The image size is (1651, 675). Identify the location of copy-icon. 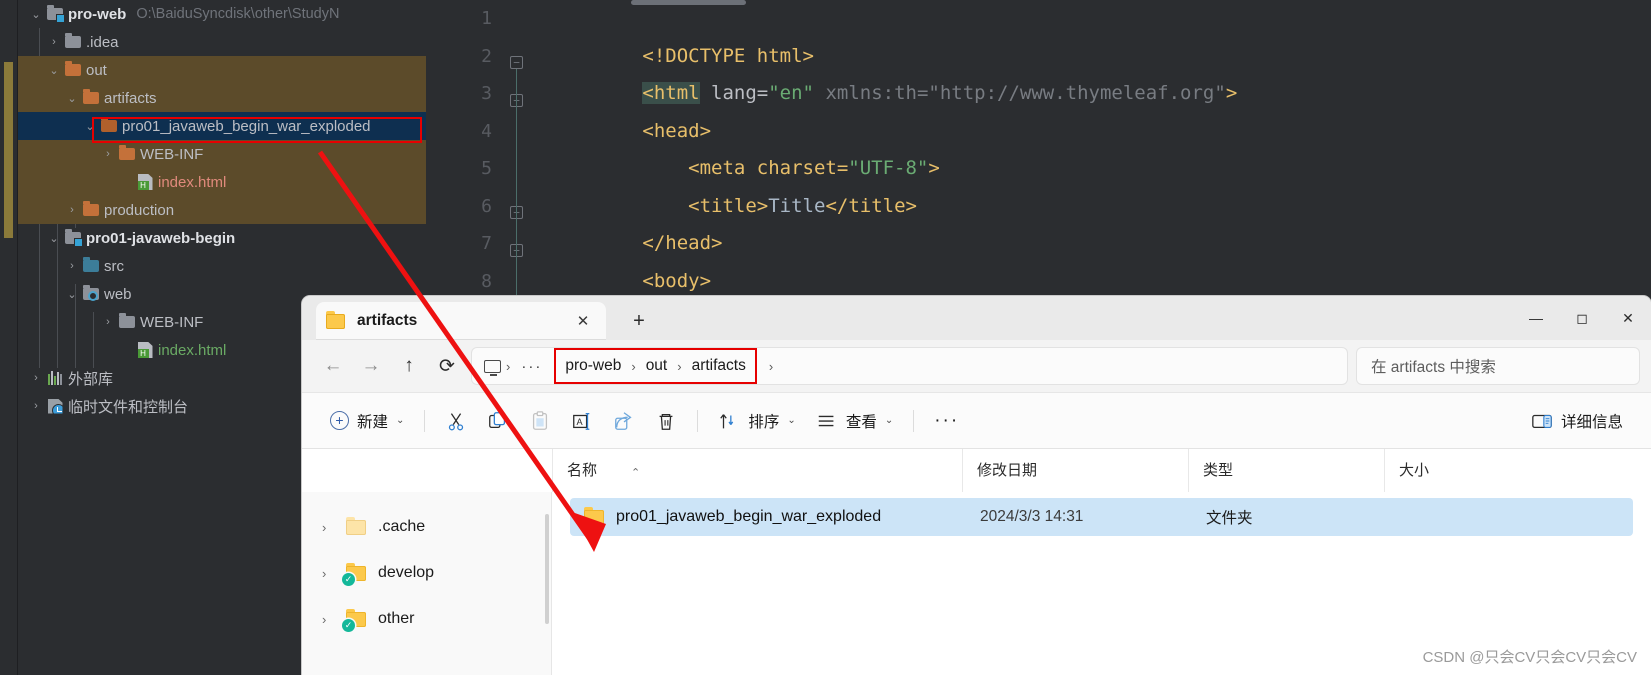
(497, 419).